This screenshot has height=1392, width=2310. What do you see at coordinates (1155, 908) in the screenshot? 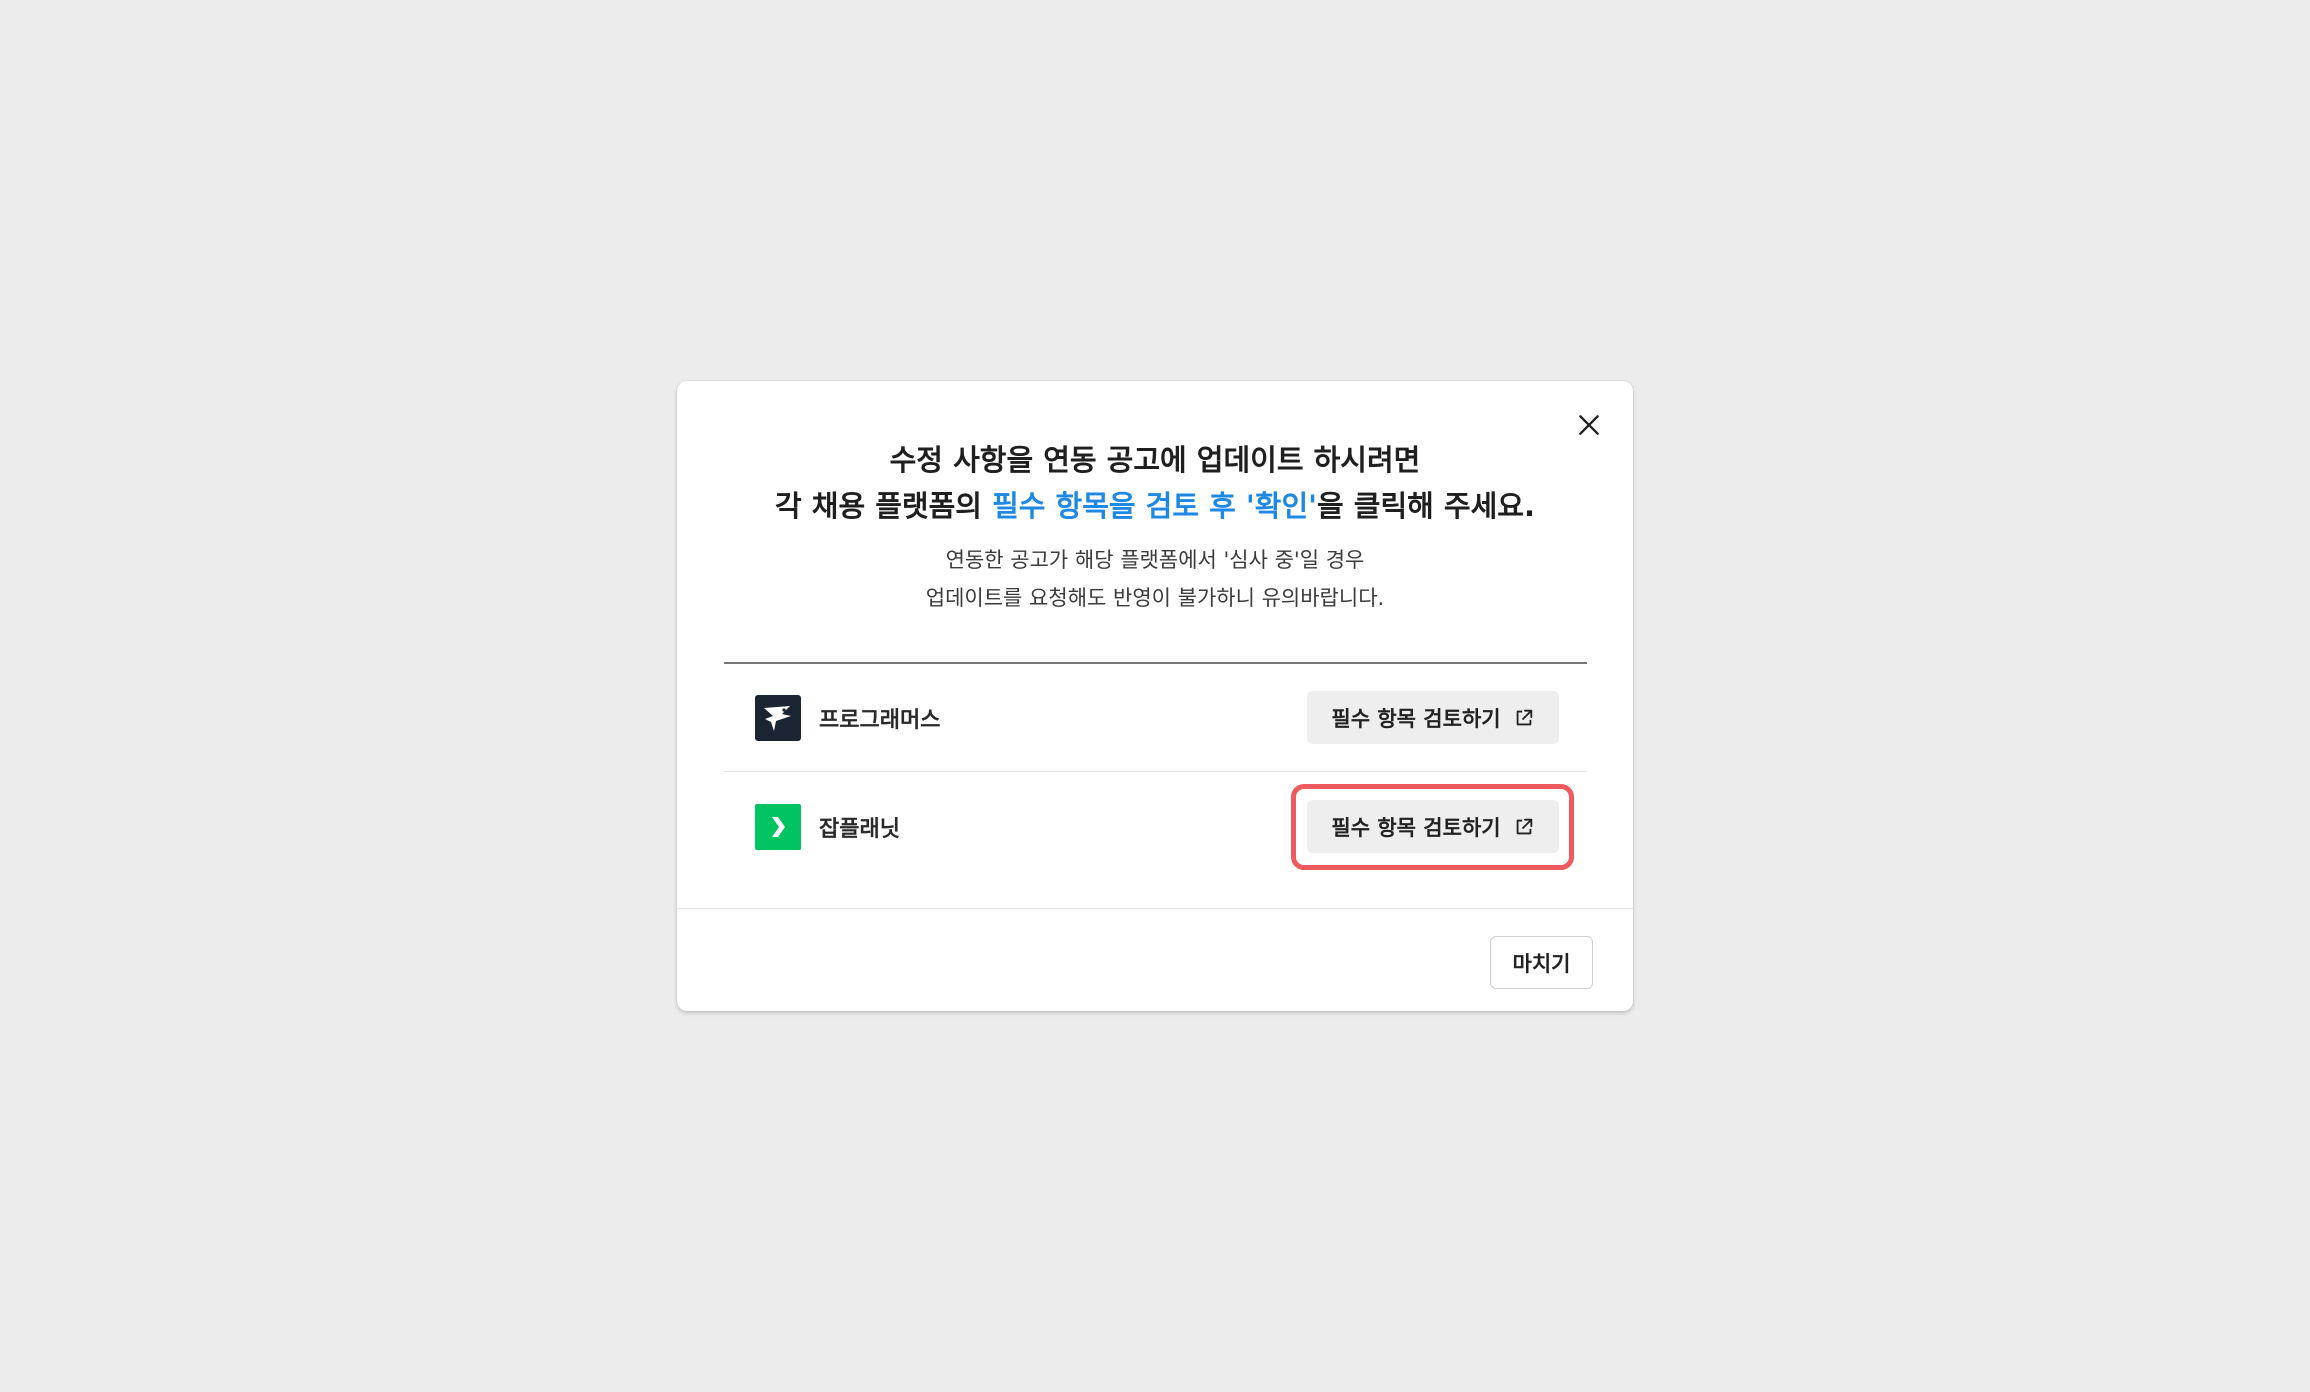
I see `footer-divider` at bounding box center [1155, 908].